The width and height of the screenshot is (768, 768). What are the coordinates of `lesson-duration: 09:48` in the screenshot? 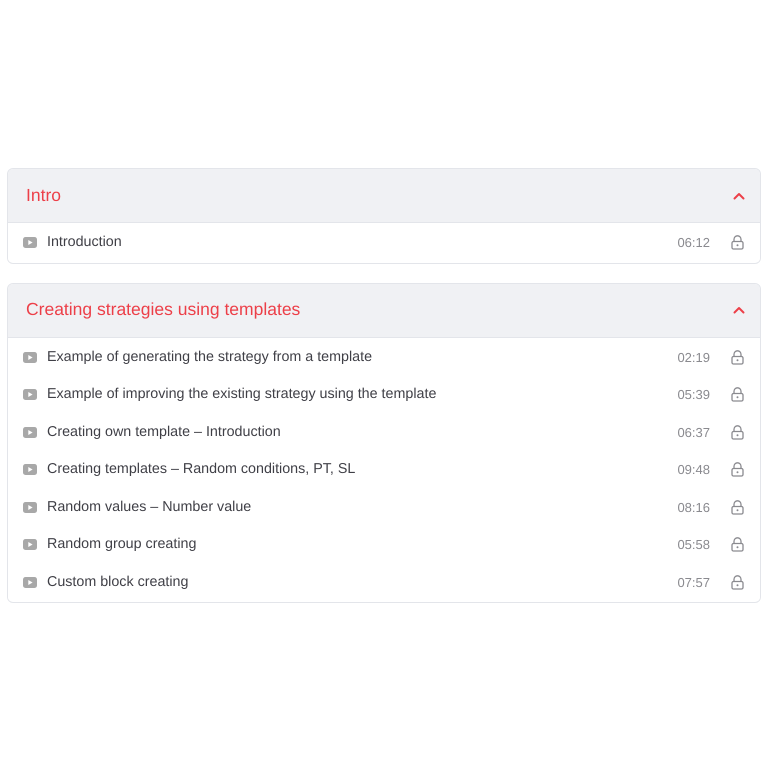 It's located at (693, 470).